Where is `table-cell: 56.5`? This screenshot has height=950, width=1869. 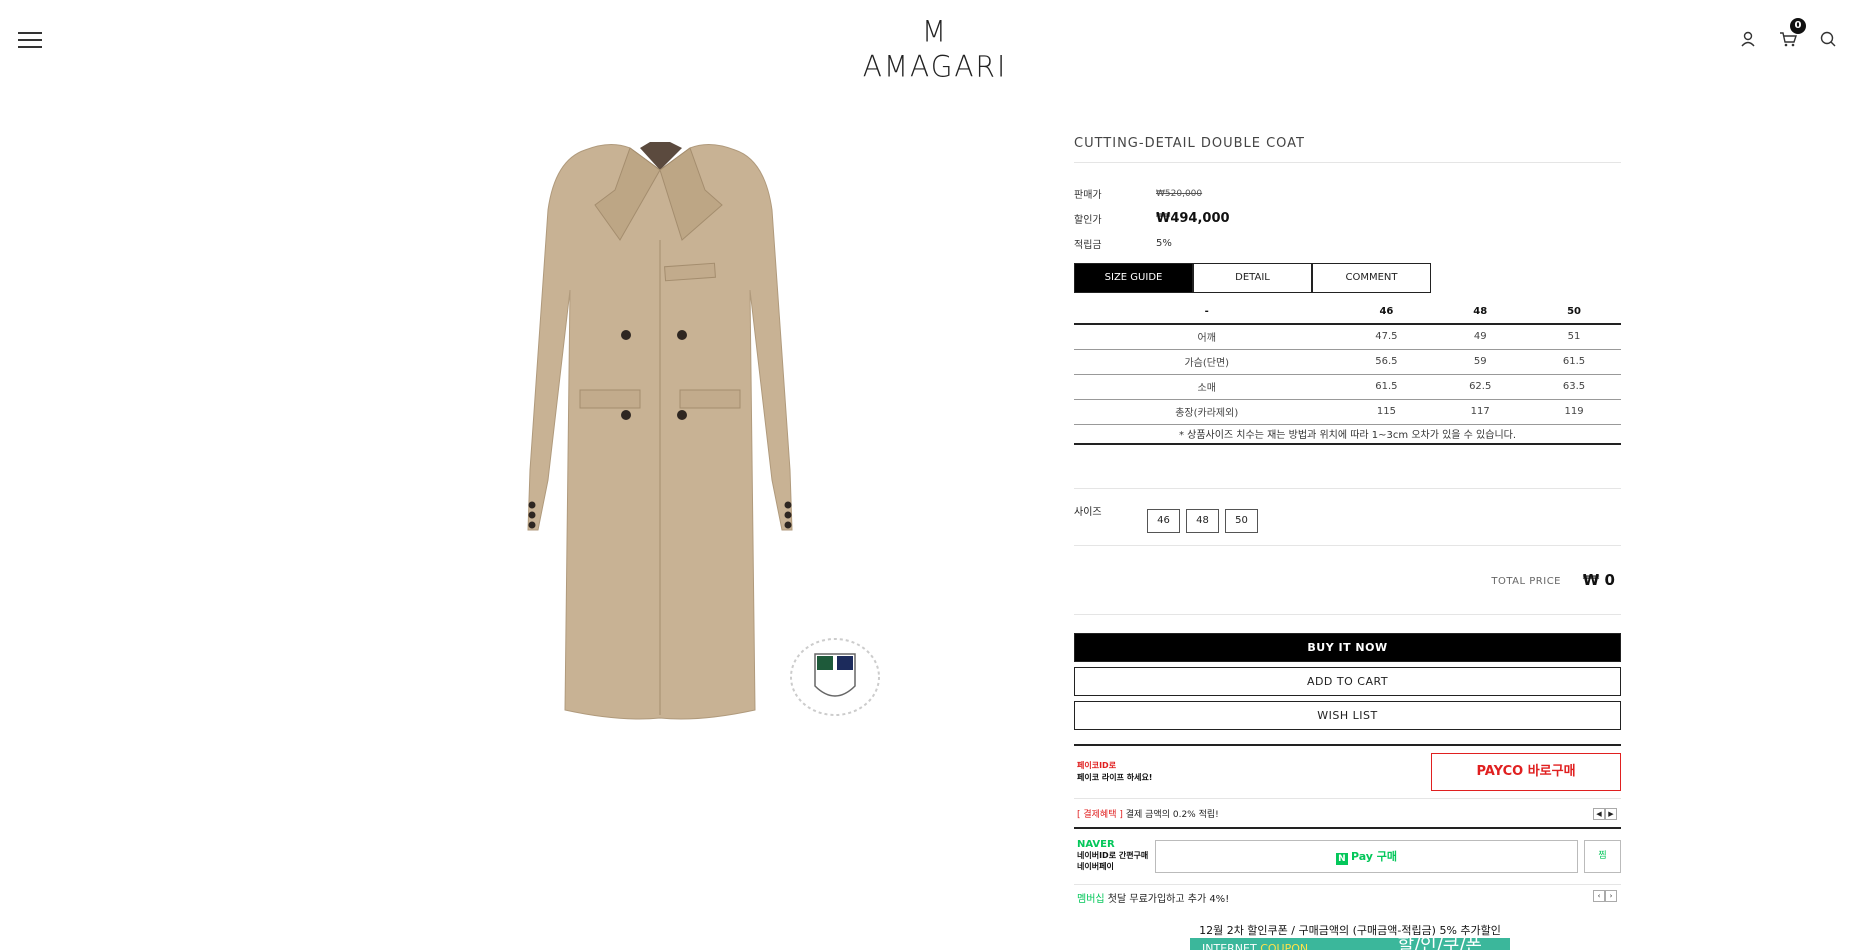 table-cell: 56.5 is located at coordinates (1386, 362).